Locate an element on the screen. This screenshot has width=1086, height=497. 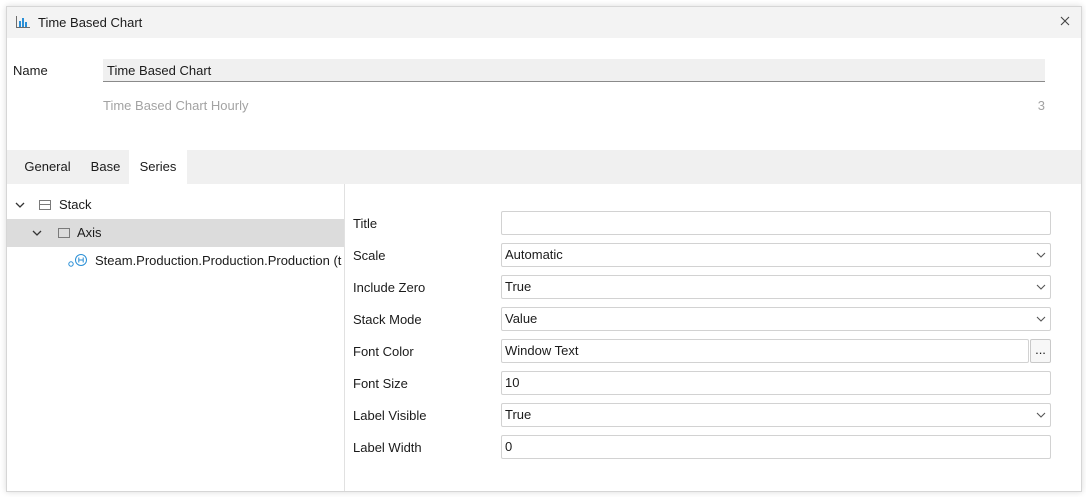
label-width-input: 0 is located at coordinates (776, 447).